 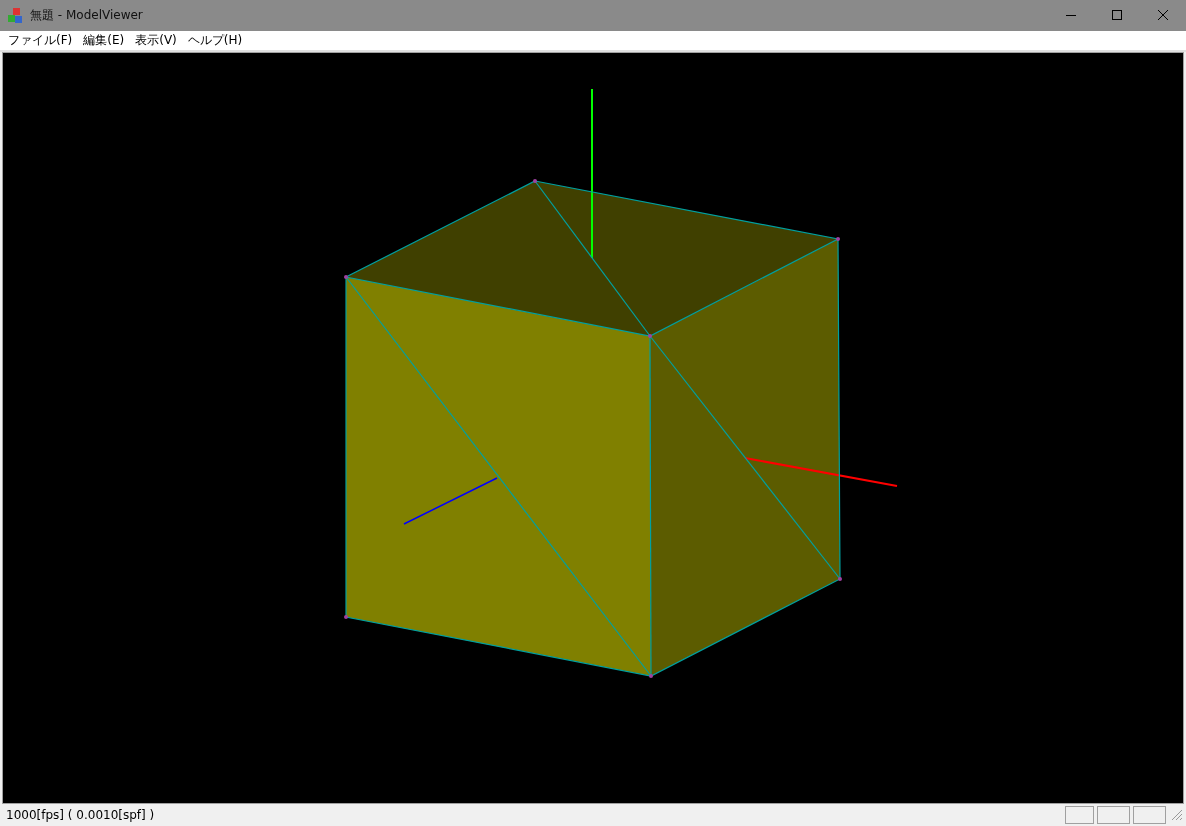 I want to click on status-text: 1000[fps] ( 0.0010[spf] ), so click(x=80, y=815).